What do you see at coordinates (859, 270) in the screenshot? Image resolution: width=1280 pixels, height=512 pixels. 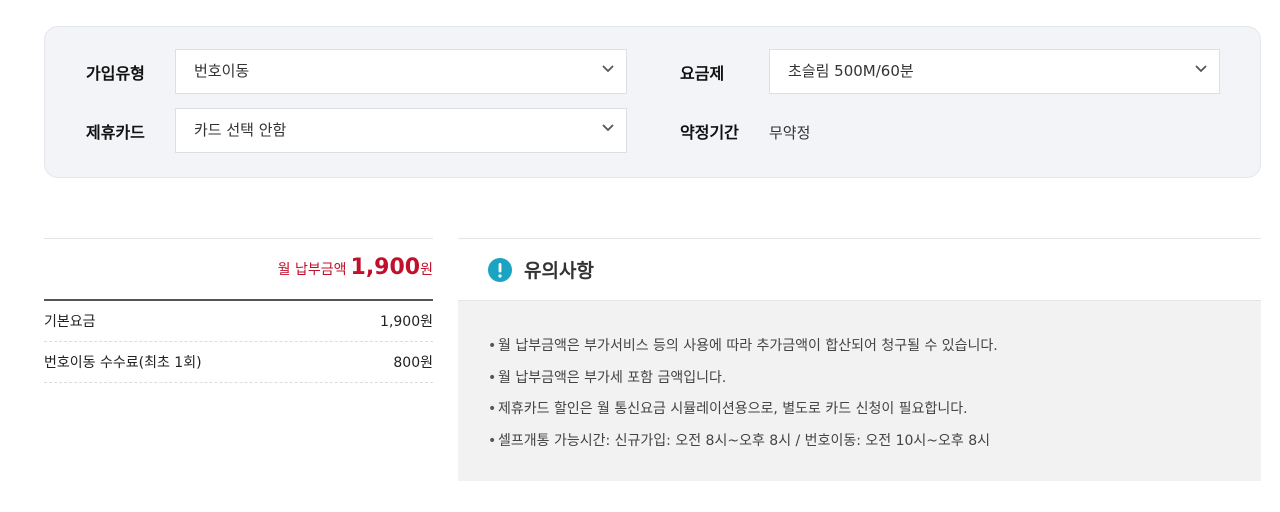 I see `notice-header: 유의사항` at bounding box center [859, 270].